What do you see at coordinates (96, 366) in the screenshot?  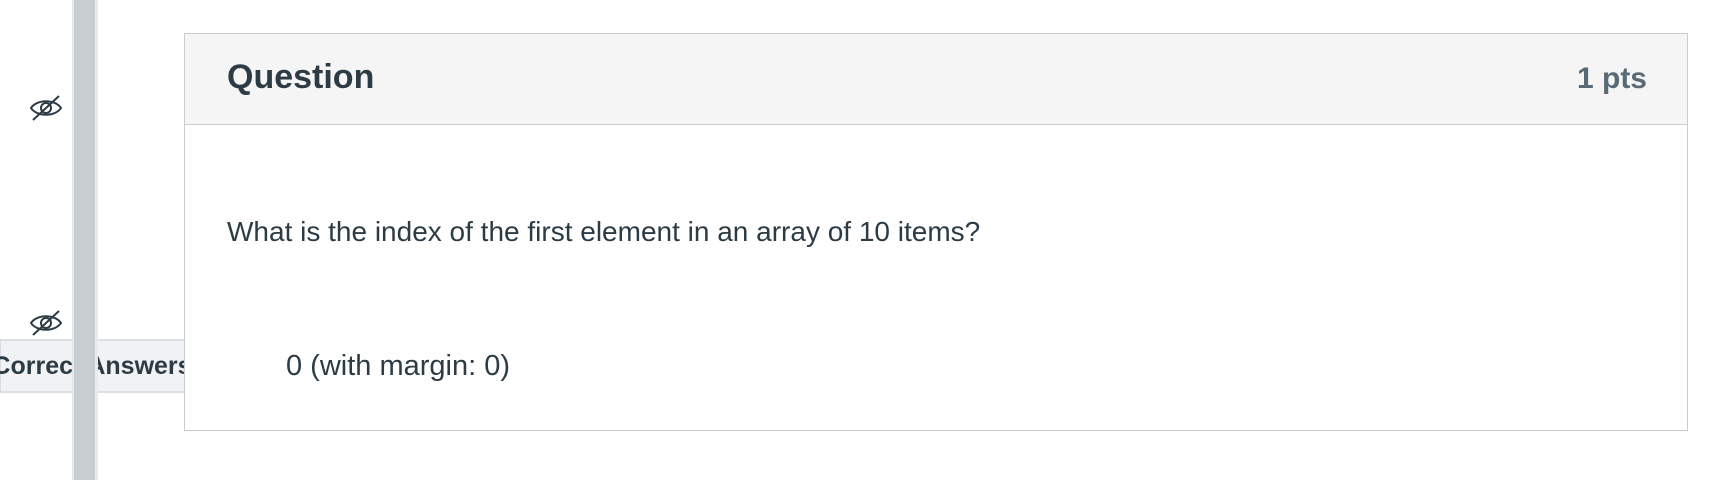 I see `correct-answers-label: Correct Answers` at bounding box center [96, 366].